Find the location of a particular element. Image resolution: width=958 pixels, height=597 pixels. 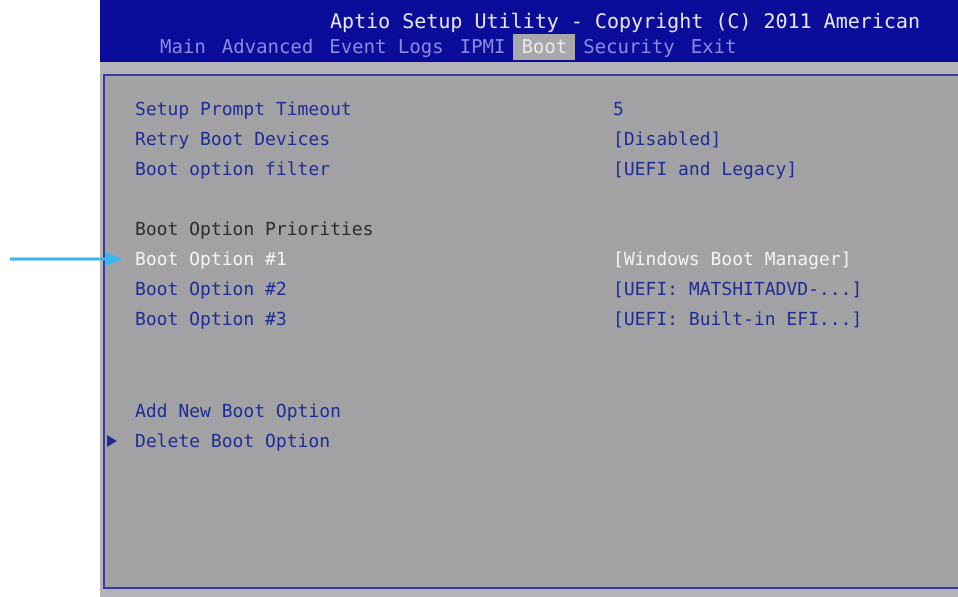

setting-value: [Disabled] is located at coordinates (667, 139).